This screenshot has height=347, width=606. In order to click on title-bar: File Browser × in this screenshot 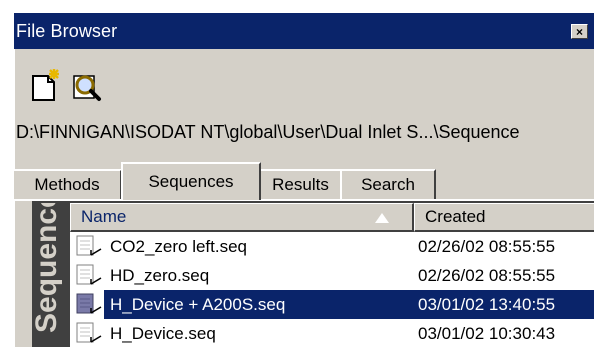, I will do `click(304, 31)`.